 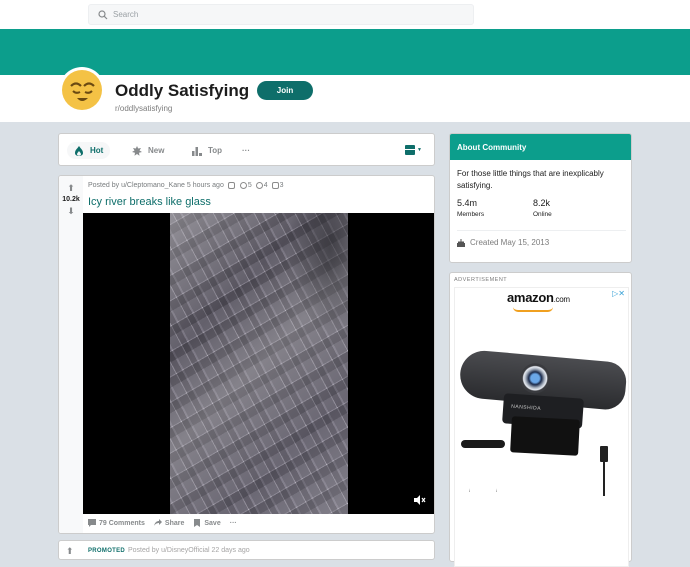 What do you see at coordinates (107, 551) in the screenshot?
I see `promoted-label: PROMOTED` at bounding box center [107, 551].